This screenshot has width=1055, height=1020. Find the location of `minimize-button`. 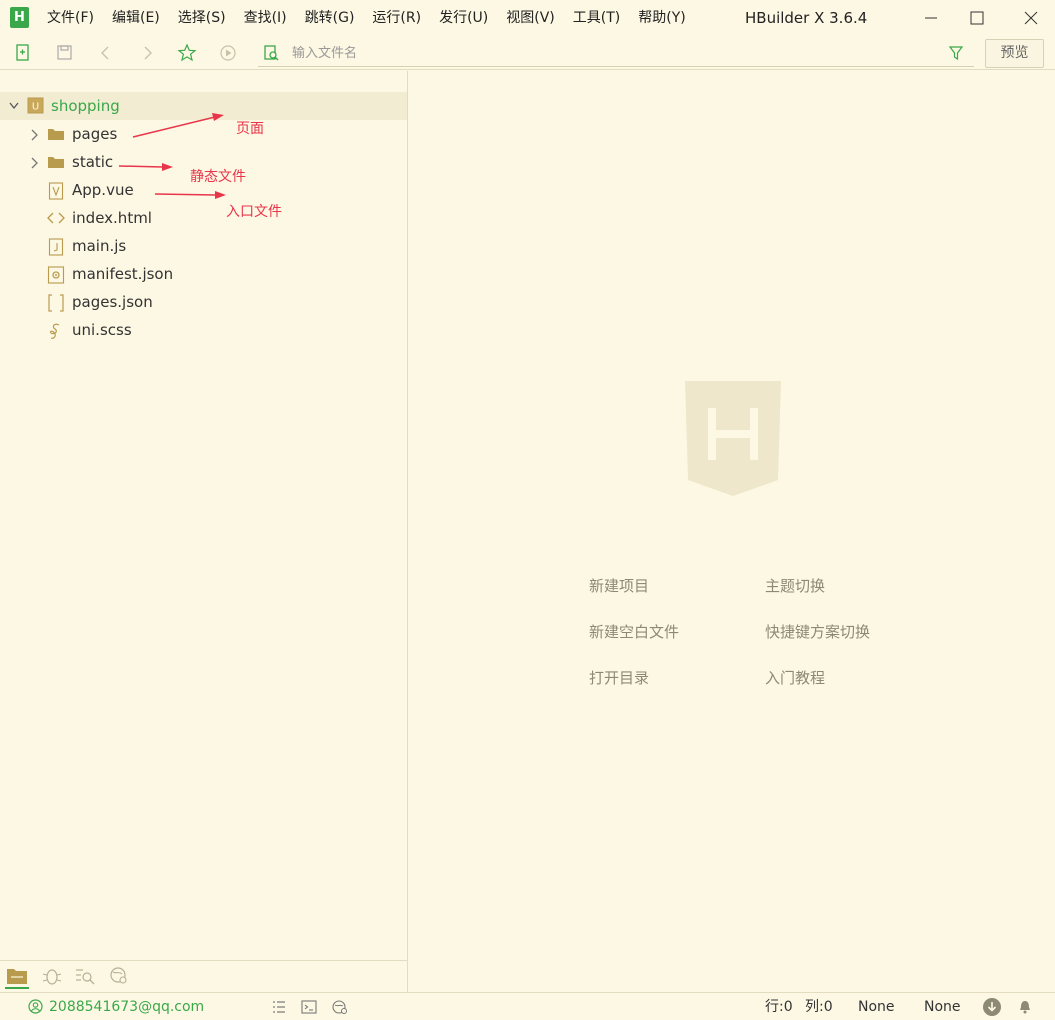

minimize-button is located at coordinates (931, 18).